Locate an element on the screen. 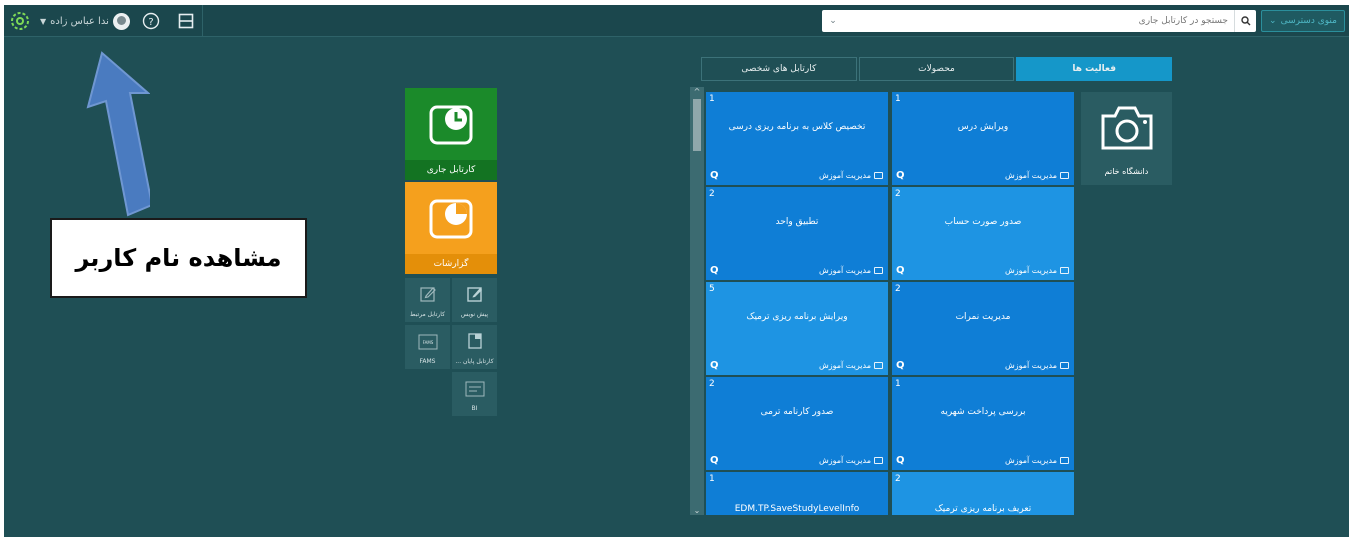 This screenshot has height=540, width=1353. scroll-down-icon: ⌄ is located at coordinates (697, 510).